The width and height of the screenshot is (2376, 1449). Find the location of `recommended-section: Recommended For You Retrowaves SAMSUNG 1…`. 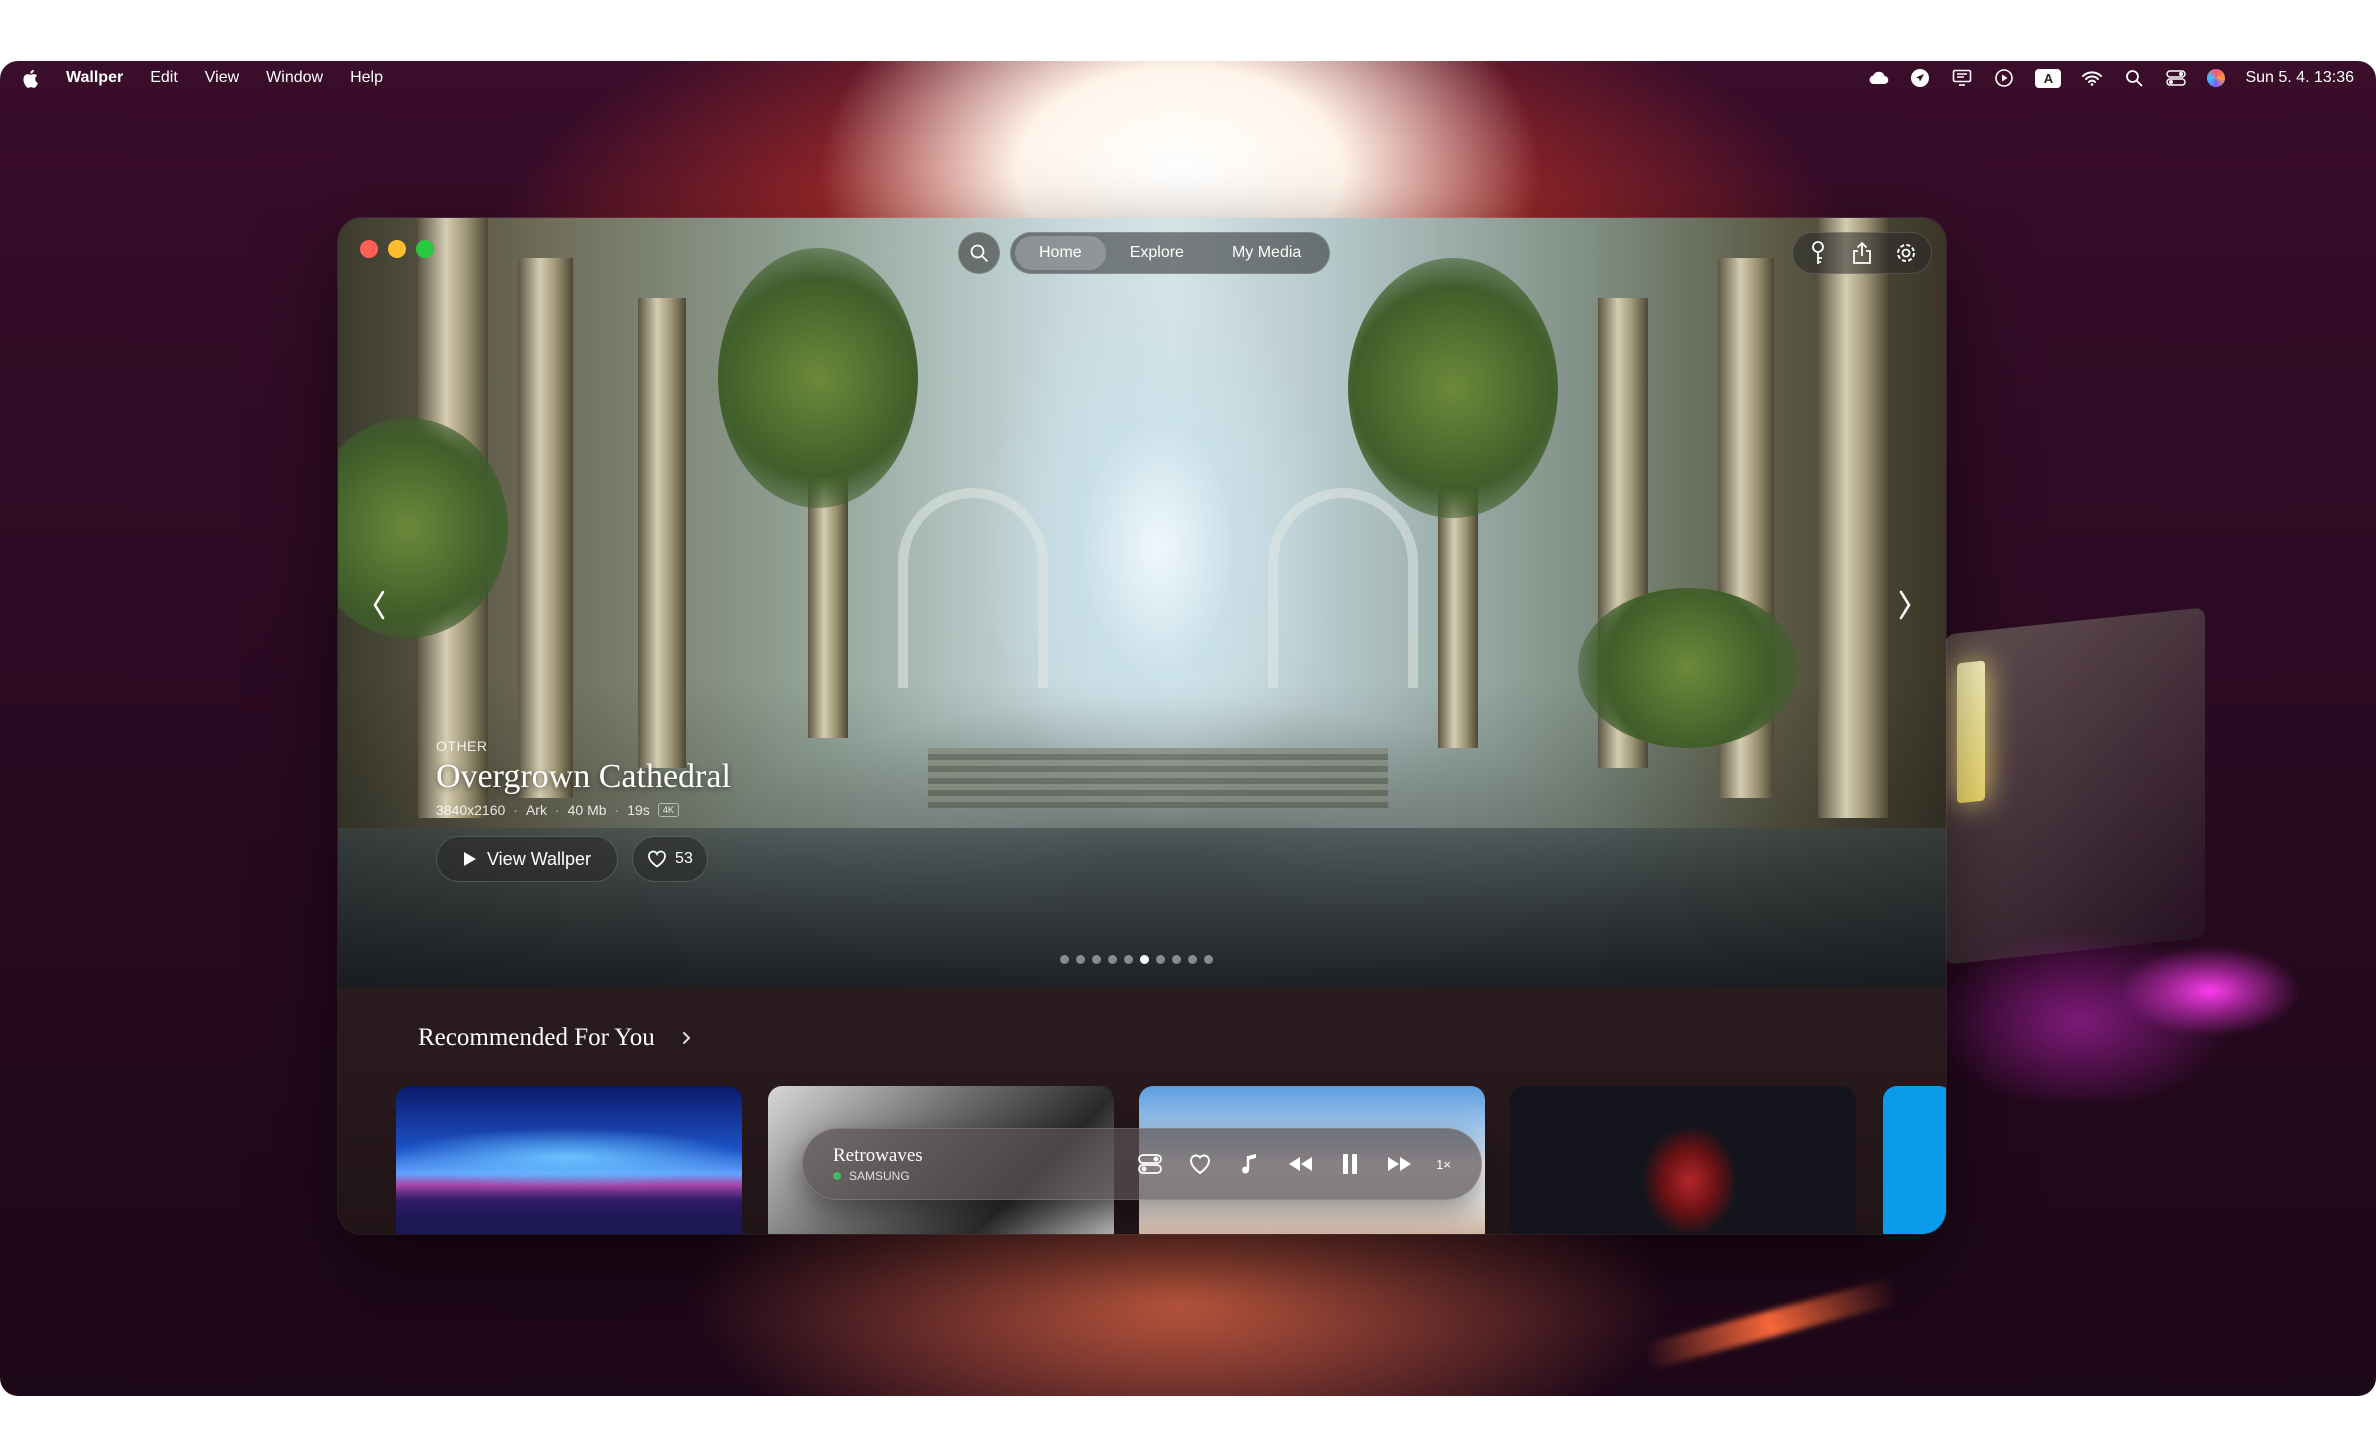

recommended-section: Recommended For You Retrowaves SAMSUNG 1… is located at coordinates (1142, 1111).